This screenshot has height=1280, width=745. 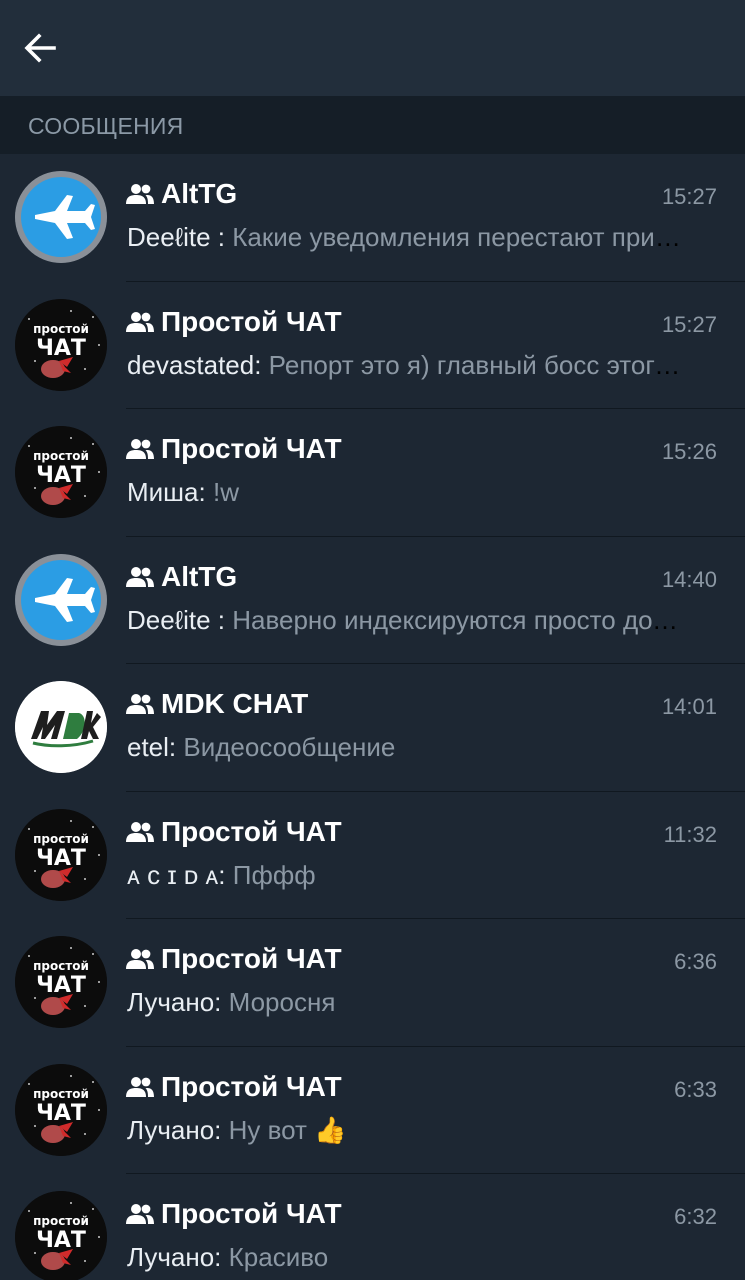 I want to click on back-button, so click(x=40, y=48).